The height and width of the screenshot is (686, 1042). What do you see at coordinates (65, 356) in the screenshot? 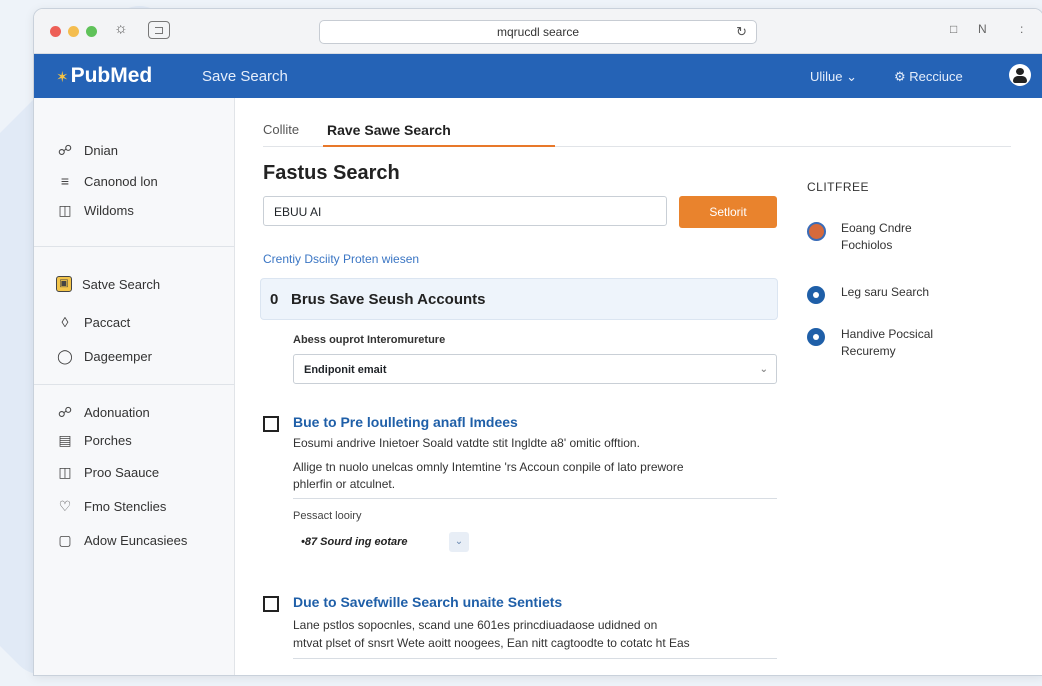
I see `circle-icon: ◯` at bounding box center [65, 356].